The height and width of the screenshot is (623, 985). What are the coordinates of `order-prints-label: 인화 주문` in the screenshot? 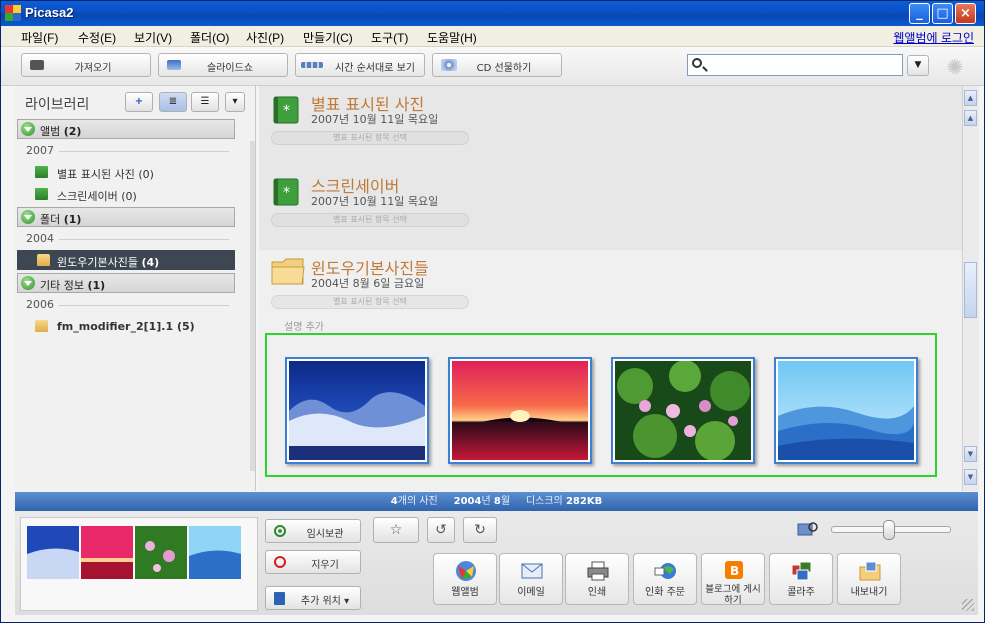 It's located at (665, 592).